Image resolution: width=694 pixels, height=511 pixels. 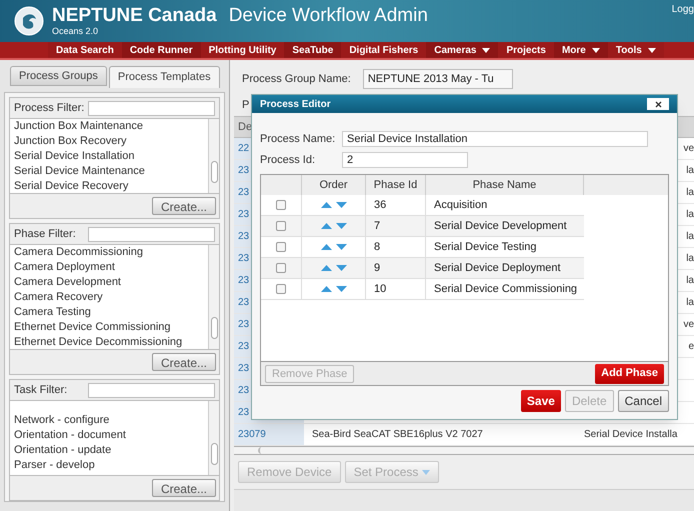 What do you see at coordinates (109, 435) in the screenshot?
I see `list-item: Orientation - document` at bounding box center [109, 435].